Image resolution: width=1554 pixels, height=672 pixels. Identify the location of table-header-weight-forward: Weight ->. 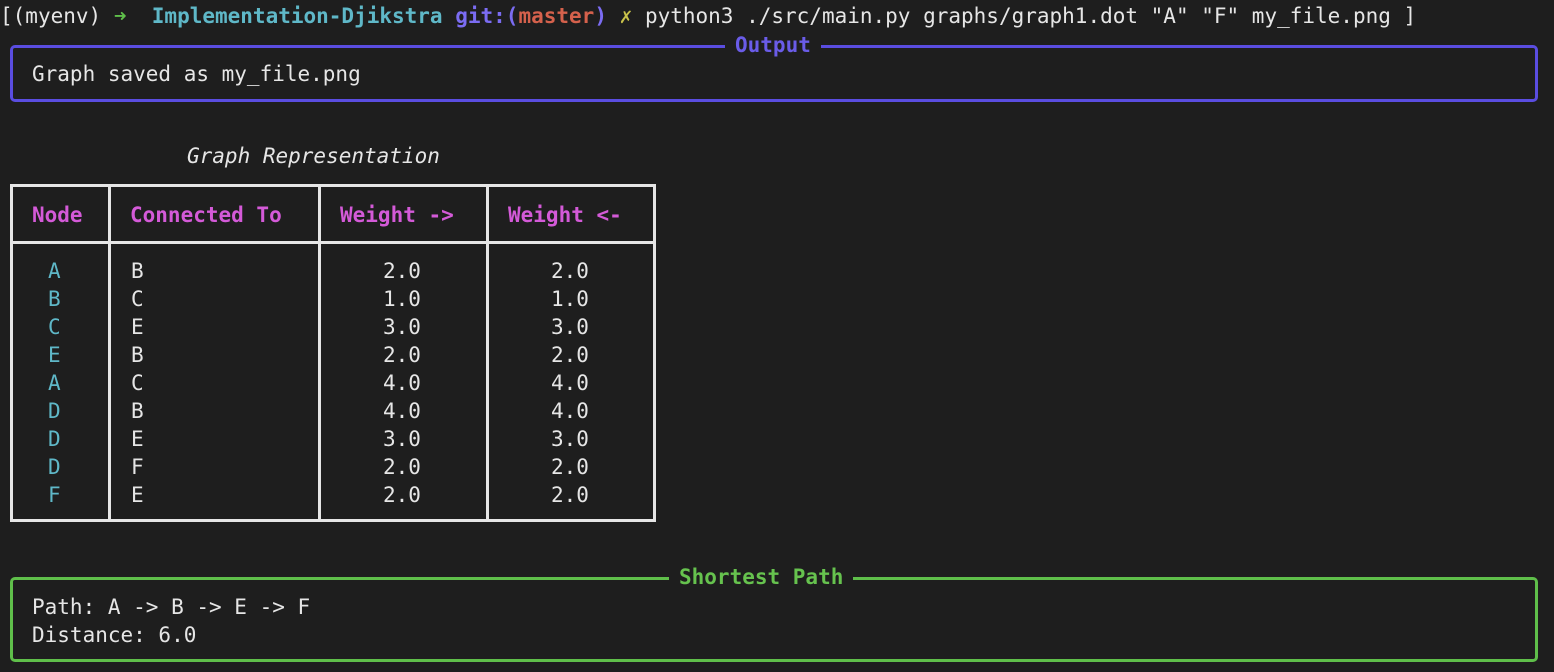
(397, 215).